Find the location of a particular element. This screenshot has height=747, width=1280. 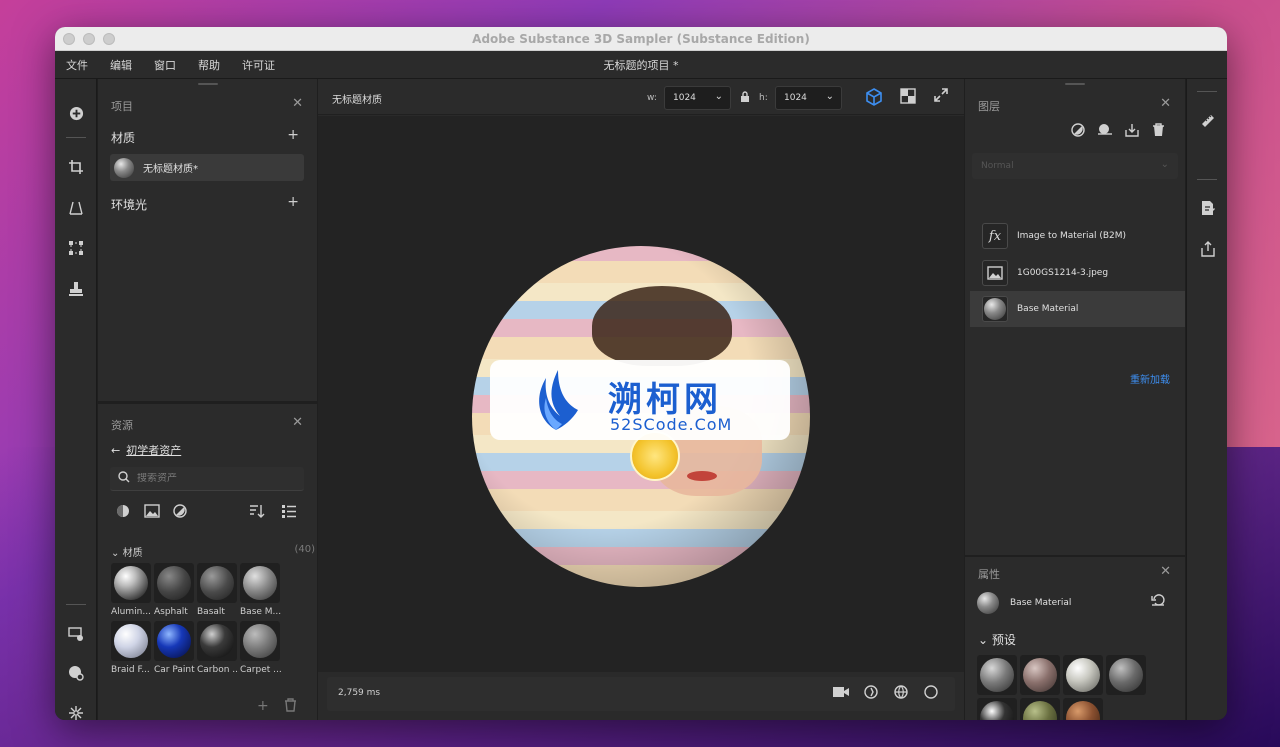

search-input is located at coordinates (212, 478).